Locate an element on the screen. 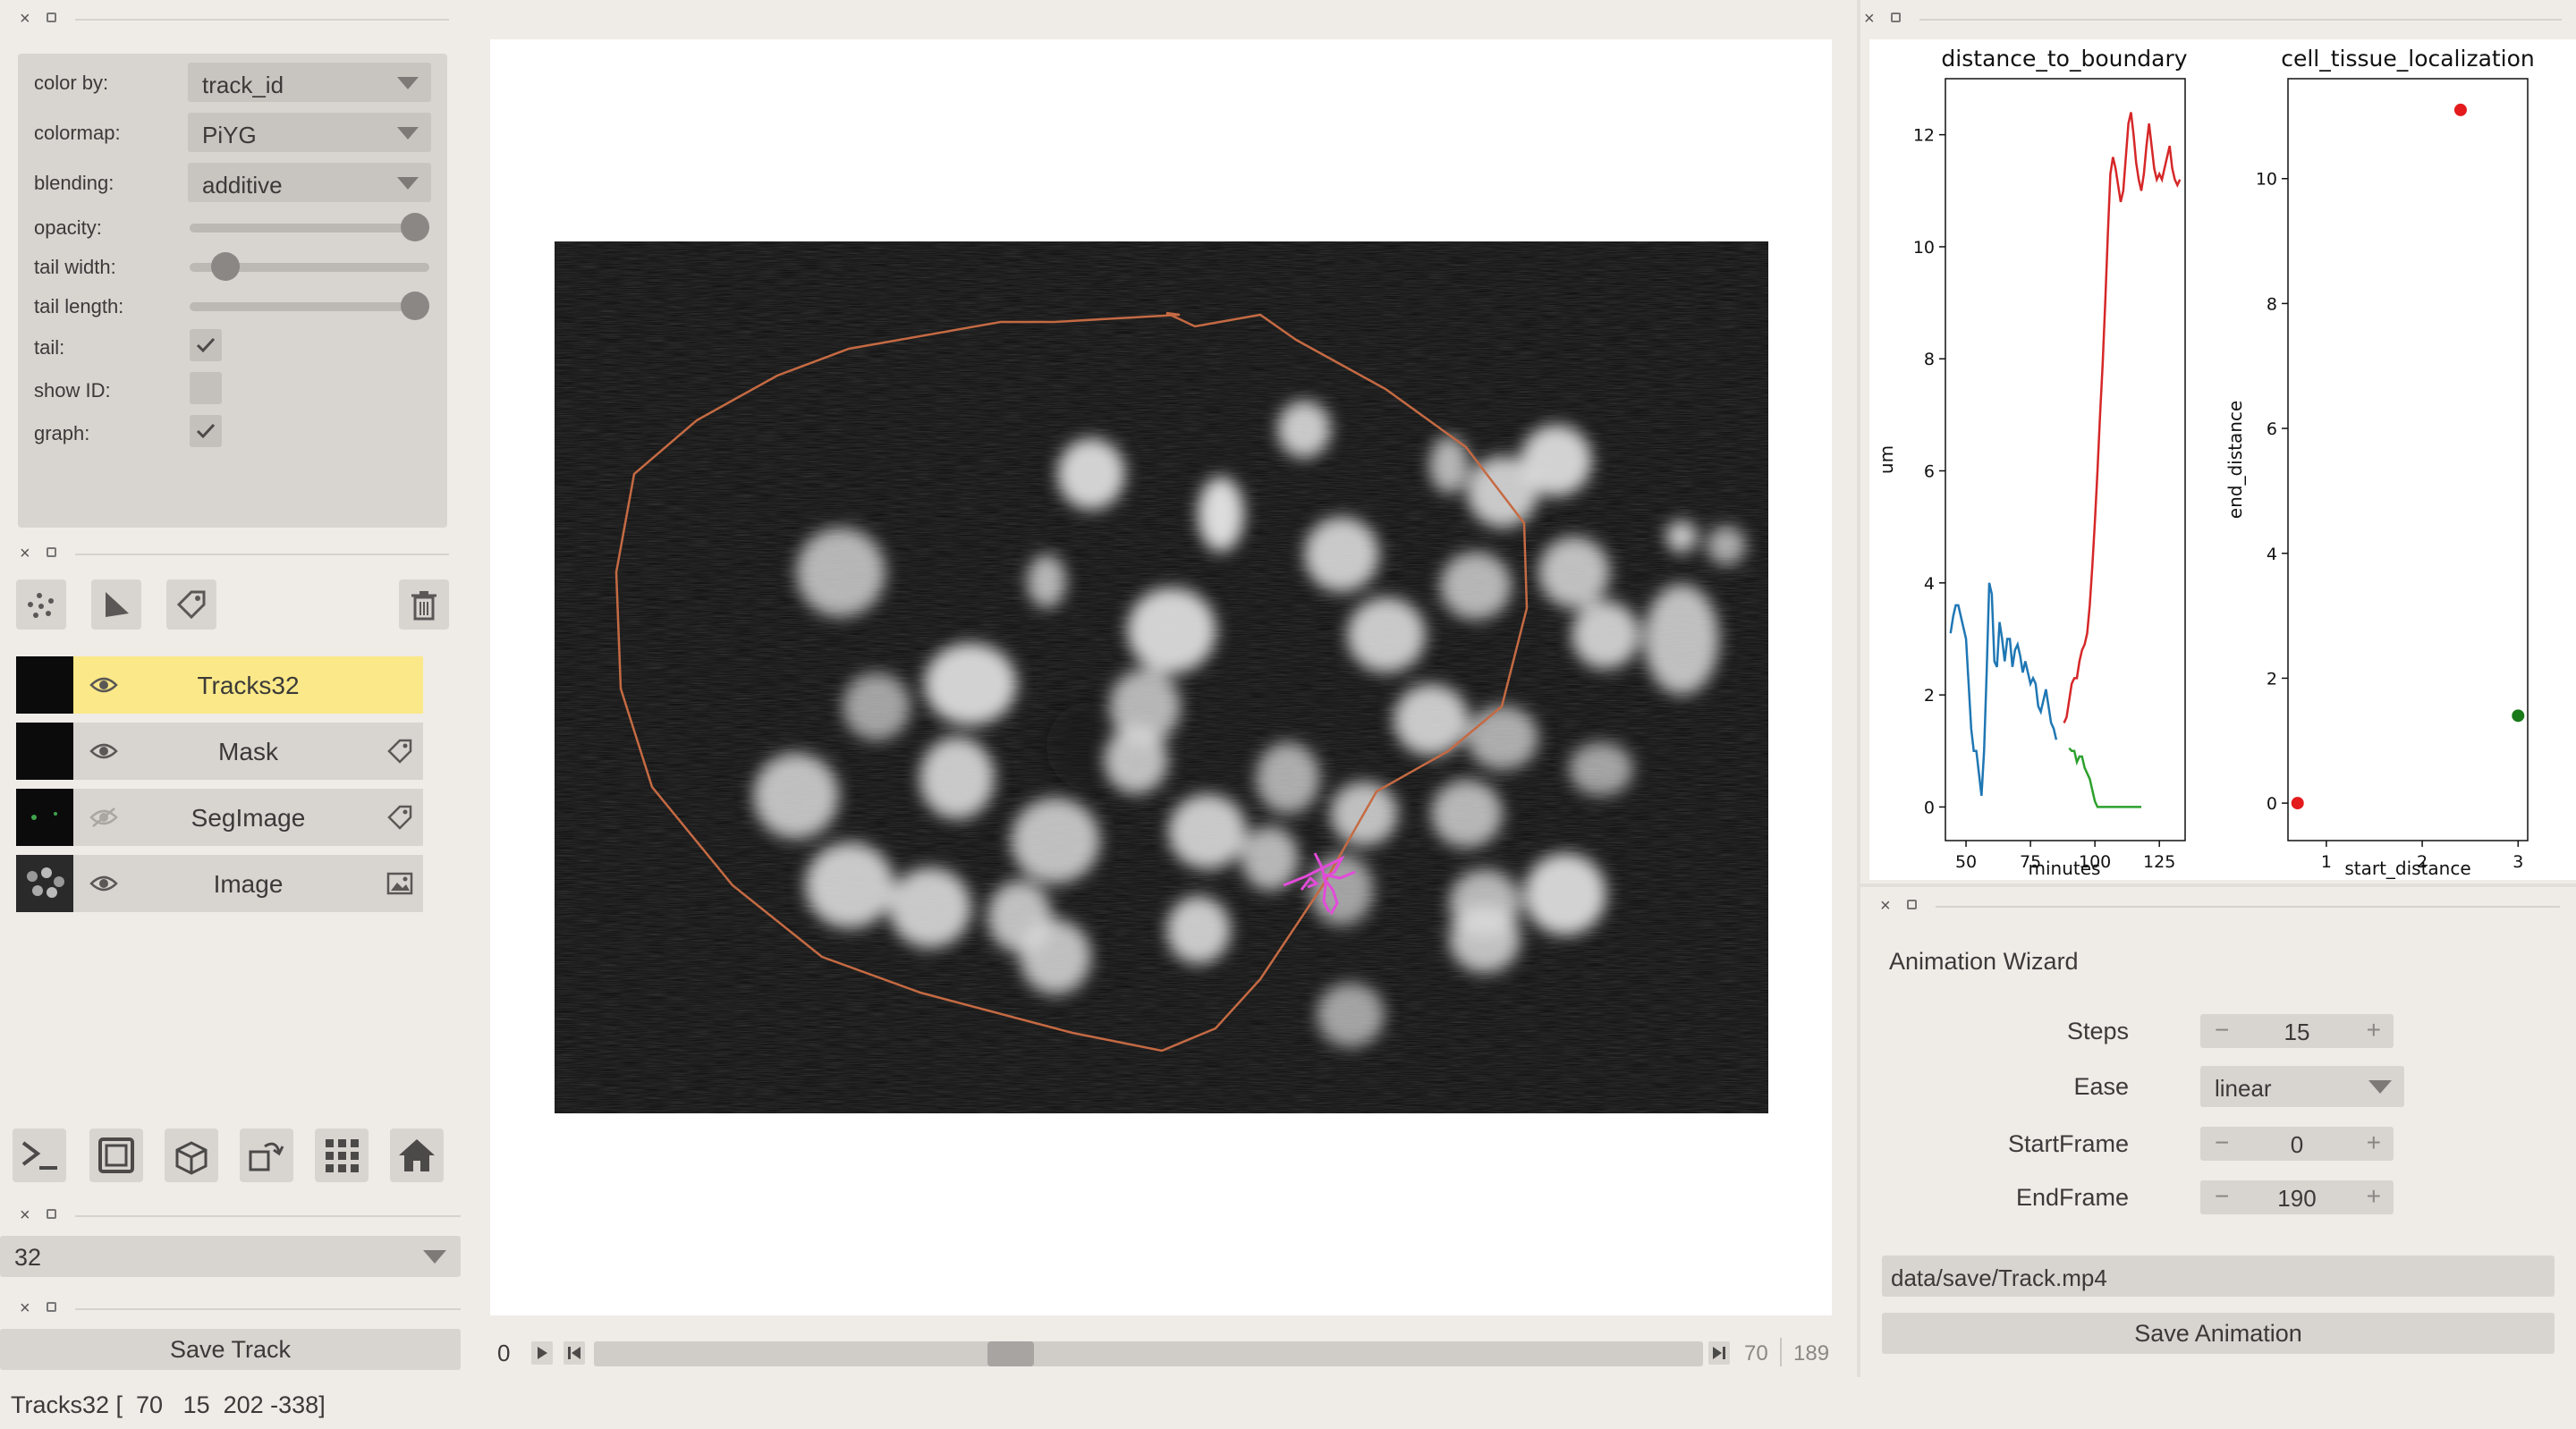  tail-checkbox is located at coordinates (206, 345).